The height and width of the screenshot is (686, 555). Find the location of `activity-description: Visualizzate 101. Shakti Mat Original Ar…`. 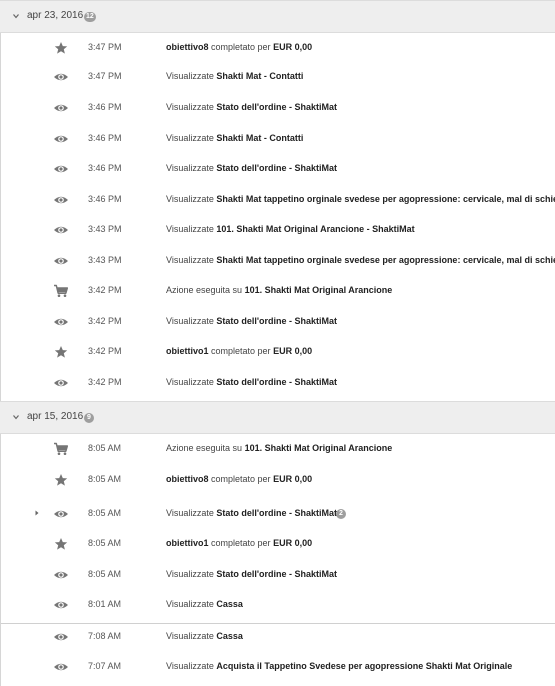

activity-description: Visualizzate 101. Shakti Mat Original Ar… is located at coordinates (290, 229).